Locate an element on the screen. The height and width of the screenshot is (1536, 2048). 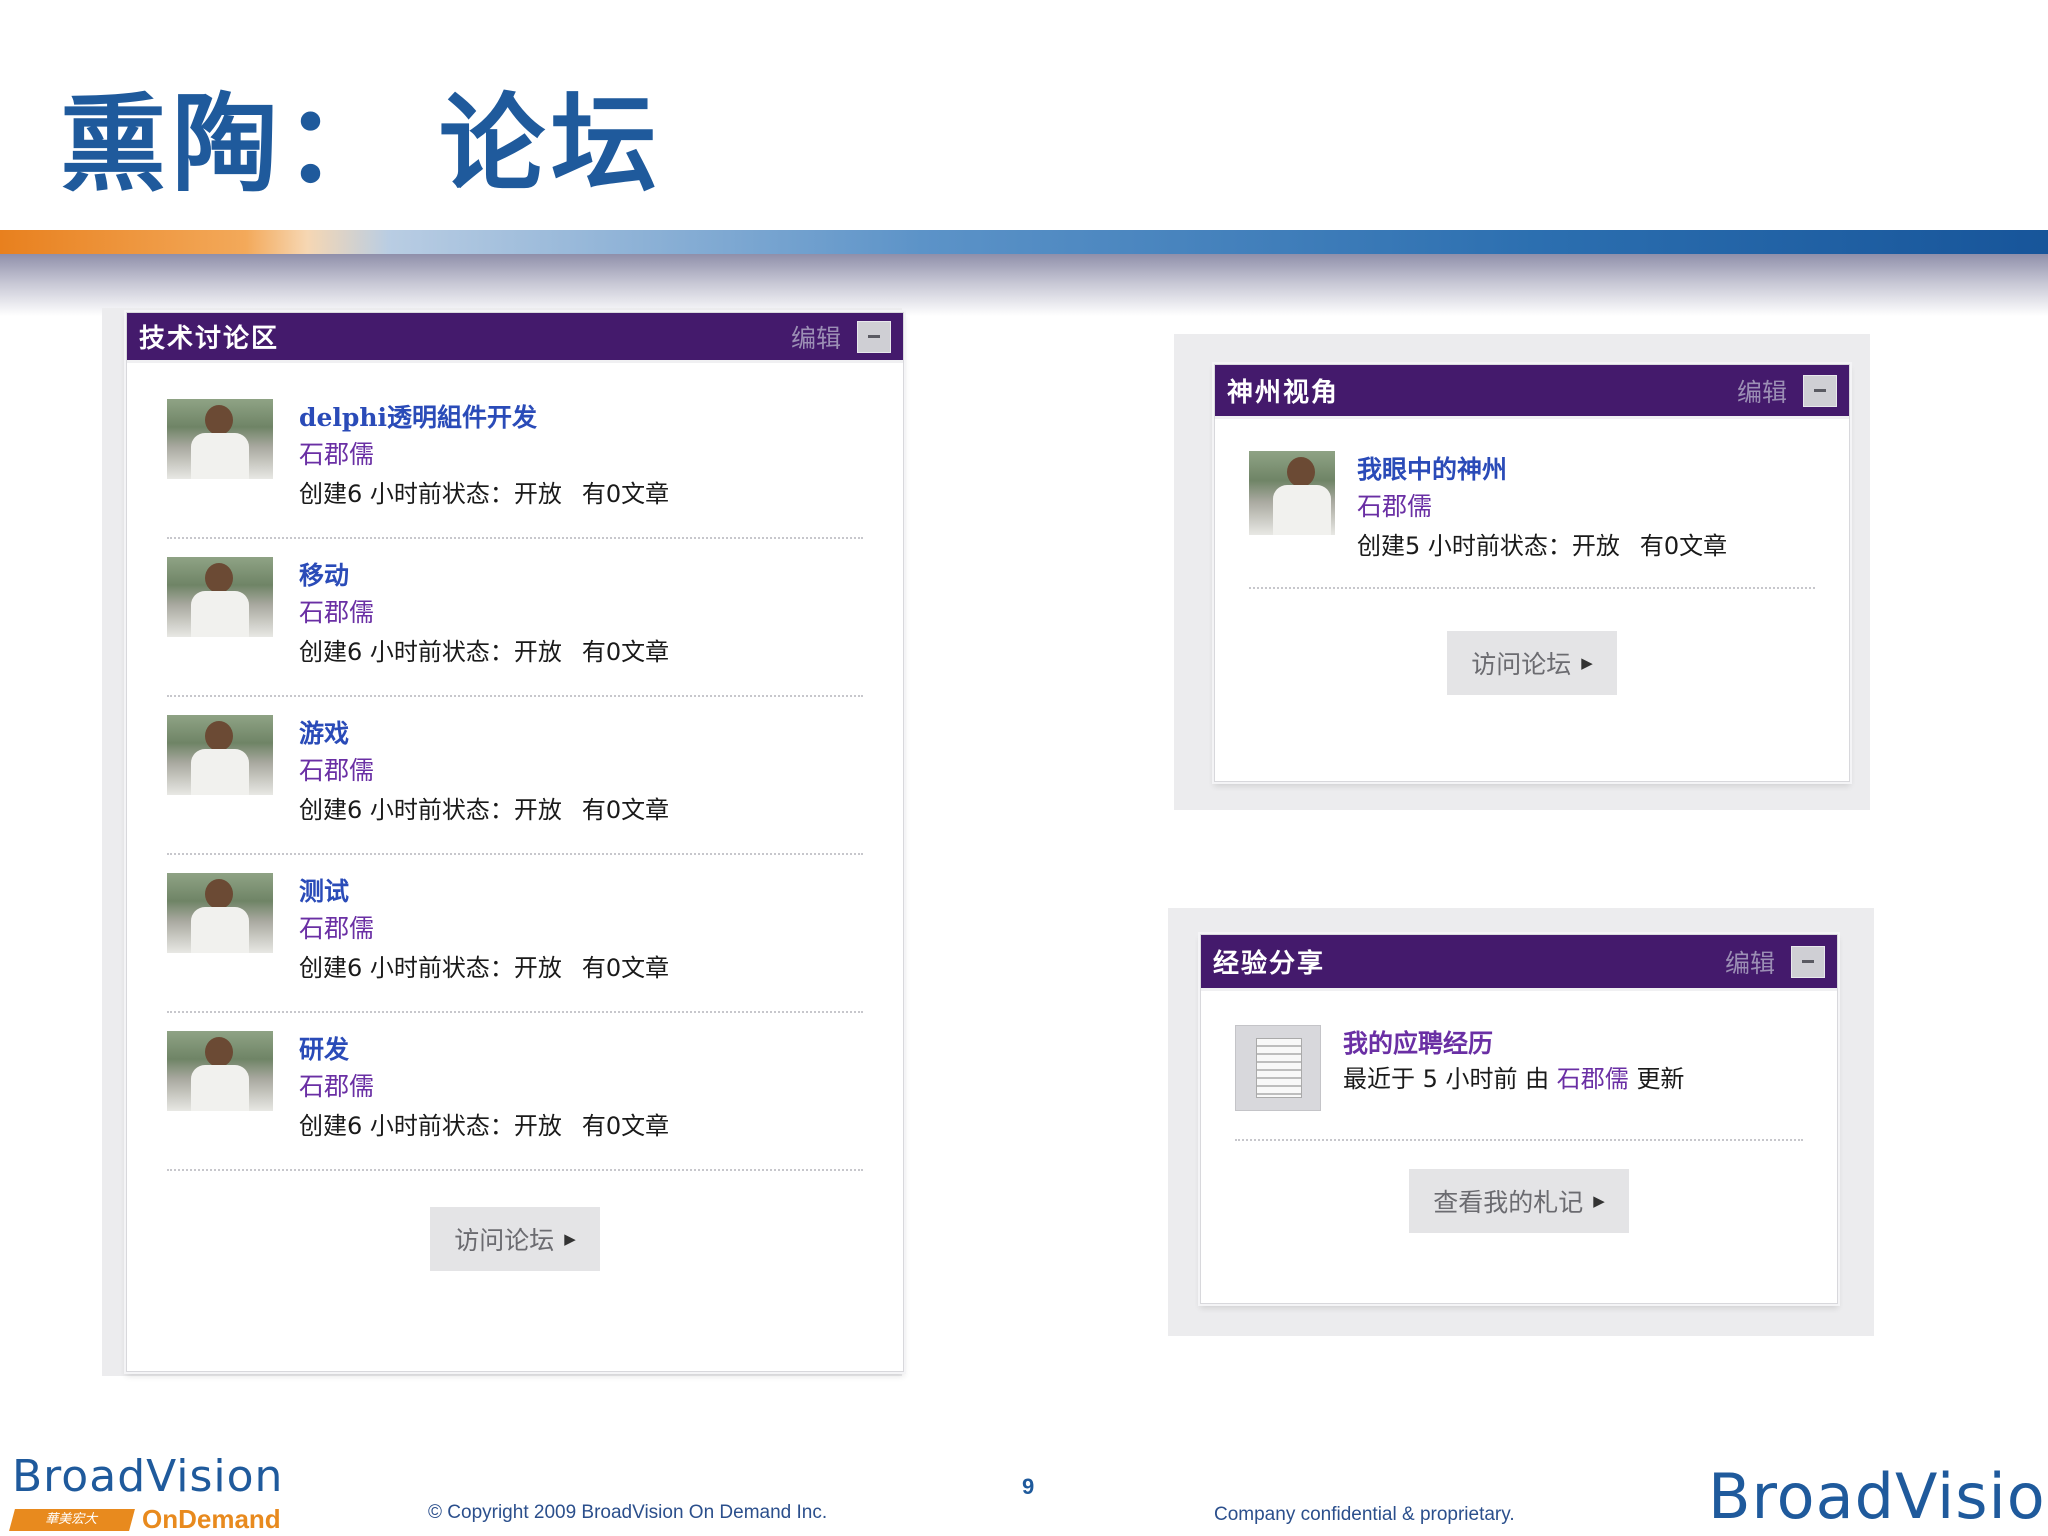
topic-title-link: delphi透明組件开发 is located at coordinates (484, 418).